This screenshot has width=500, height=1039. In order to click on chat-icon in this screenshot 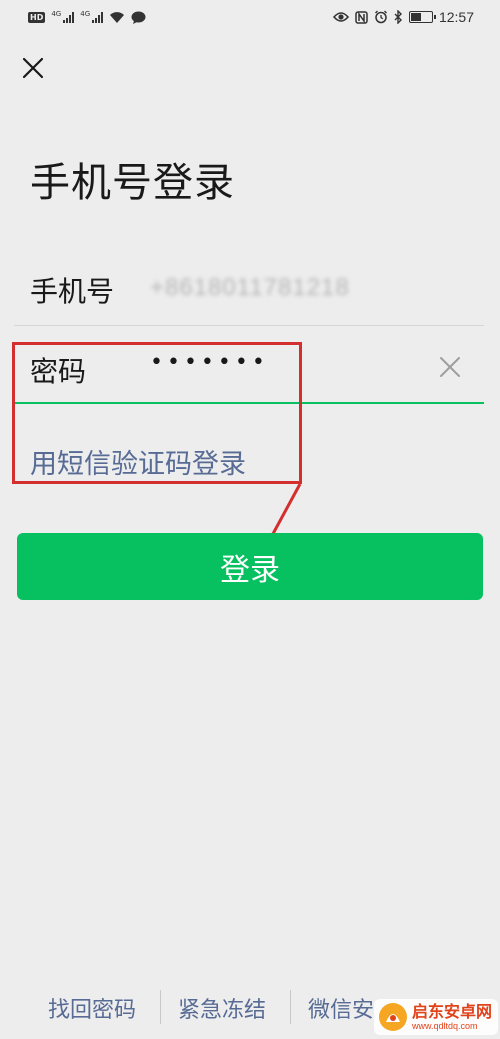, I will do `click(138, 17)`.